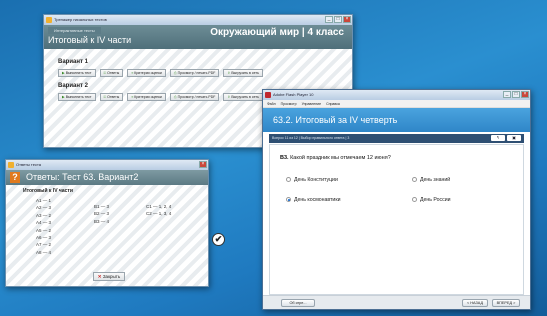 Image resolution: width=547 pixels, height=316 pixels. I want to click on page-title: Итоговый к IV части, so click(90, 40).